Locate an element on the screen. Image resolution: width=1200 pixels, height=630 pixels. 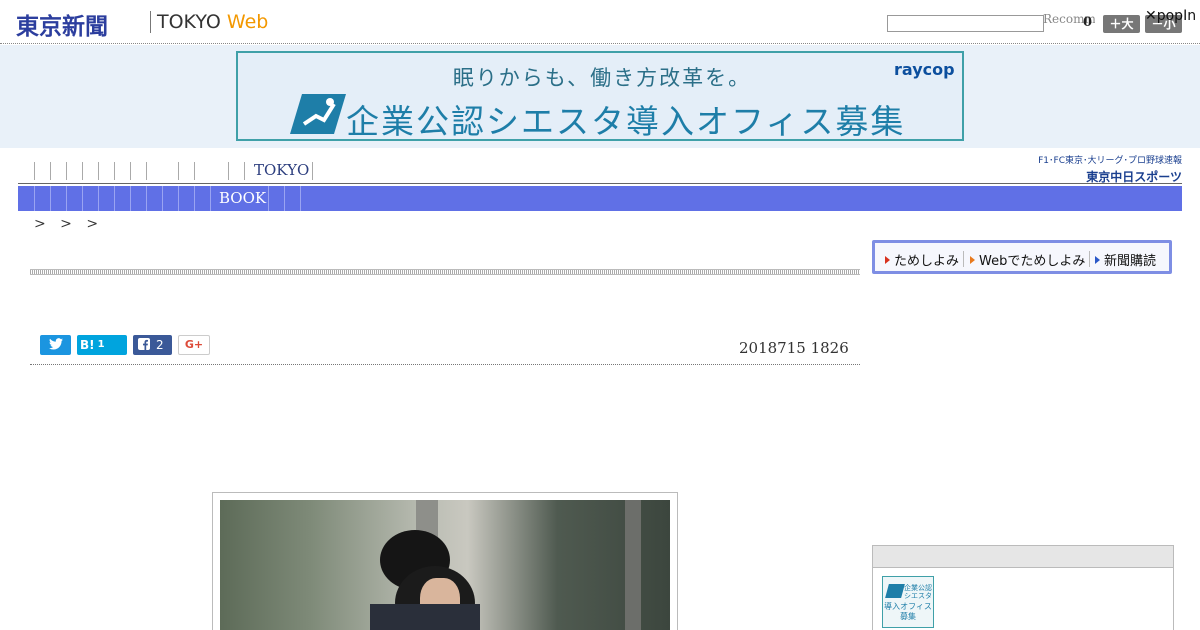
hatena-bookmark-button: B! 1 is located at coordinates (102, 345).